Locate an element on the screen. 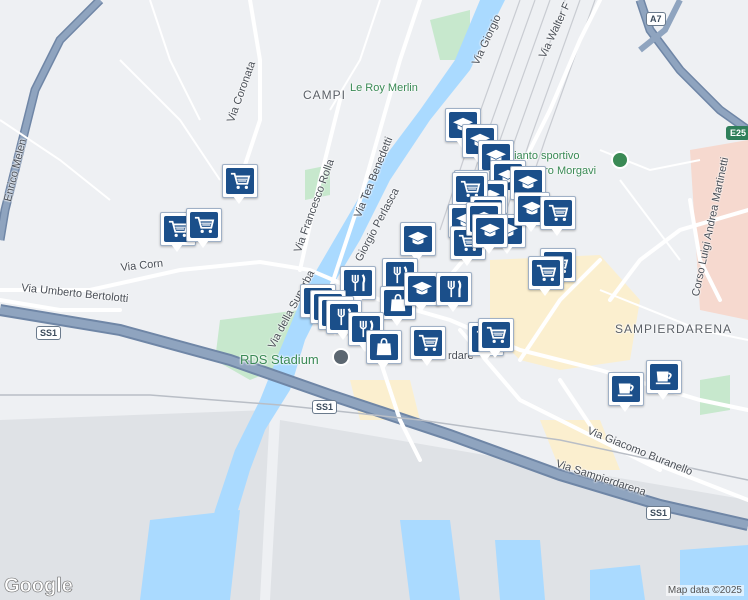 The width and height of the screenshot is (748, 600). park-area is located at coordinates (715, 395).